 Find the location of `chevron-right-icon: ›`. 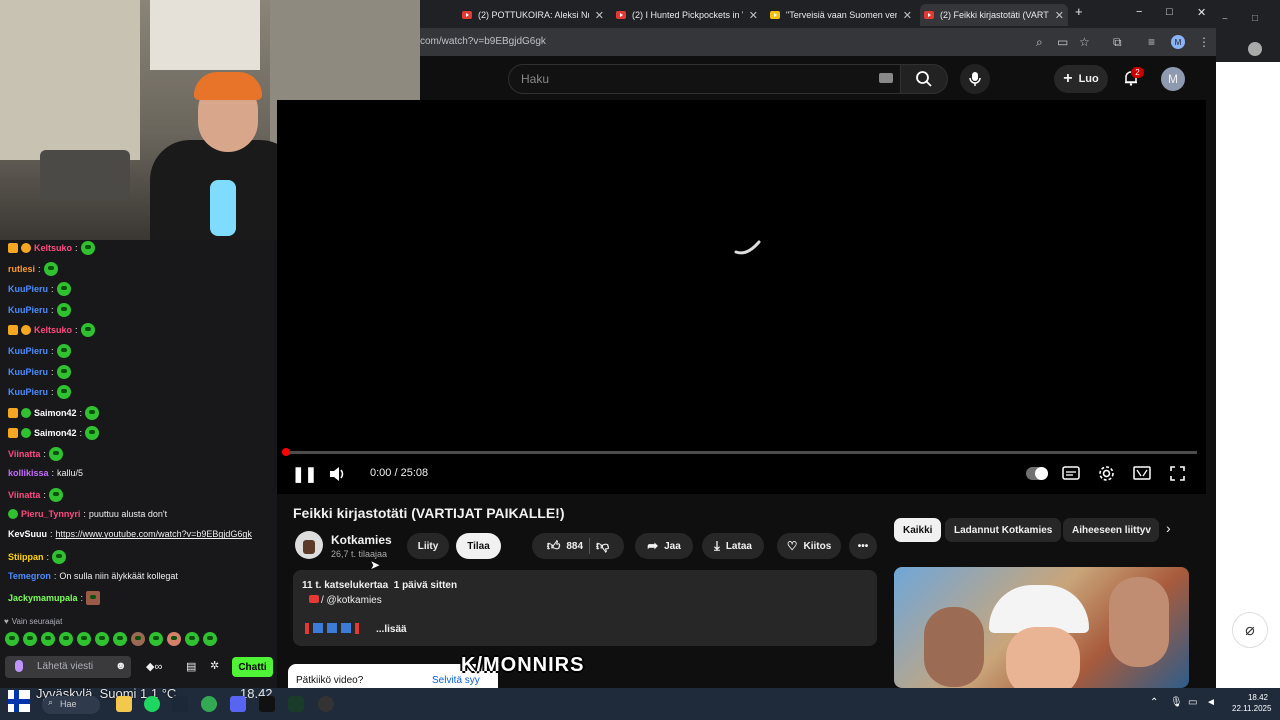

chevron-right-icon: › is located at coordinates (1168, 528).